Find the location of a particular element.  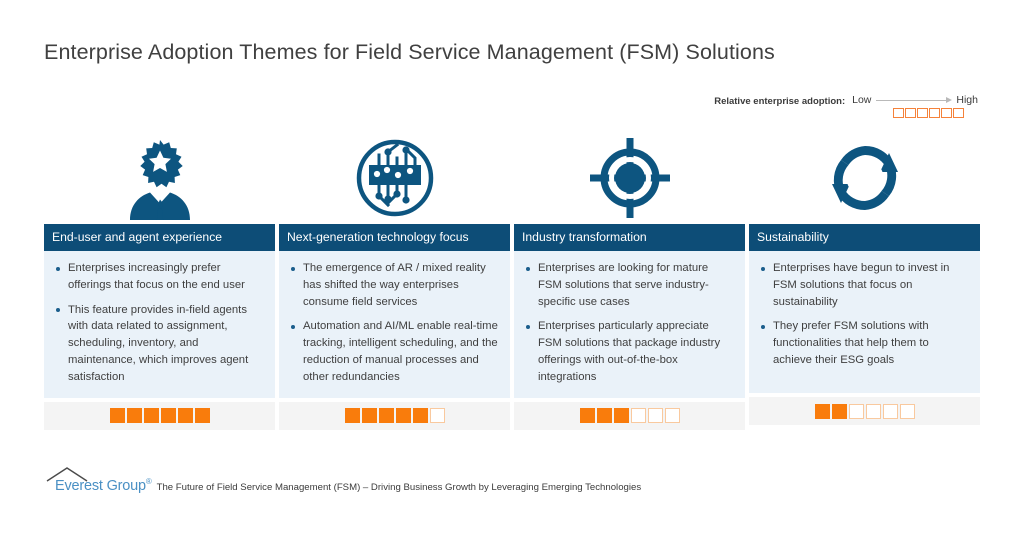

adoption-legend: Relative enterprise adoption: Low High is located at coordinates (846, 107).